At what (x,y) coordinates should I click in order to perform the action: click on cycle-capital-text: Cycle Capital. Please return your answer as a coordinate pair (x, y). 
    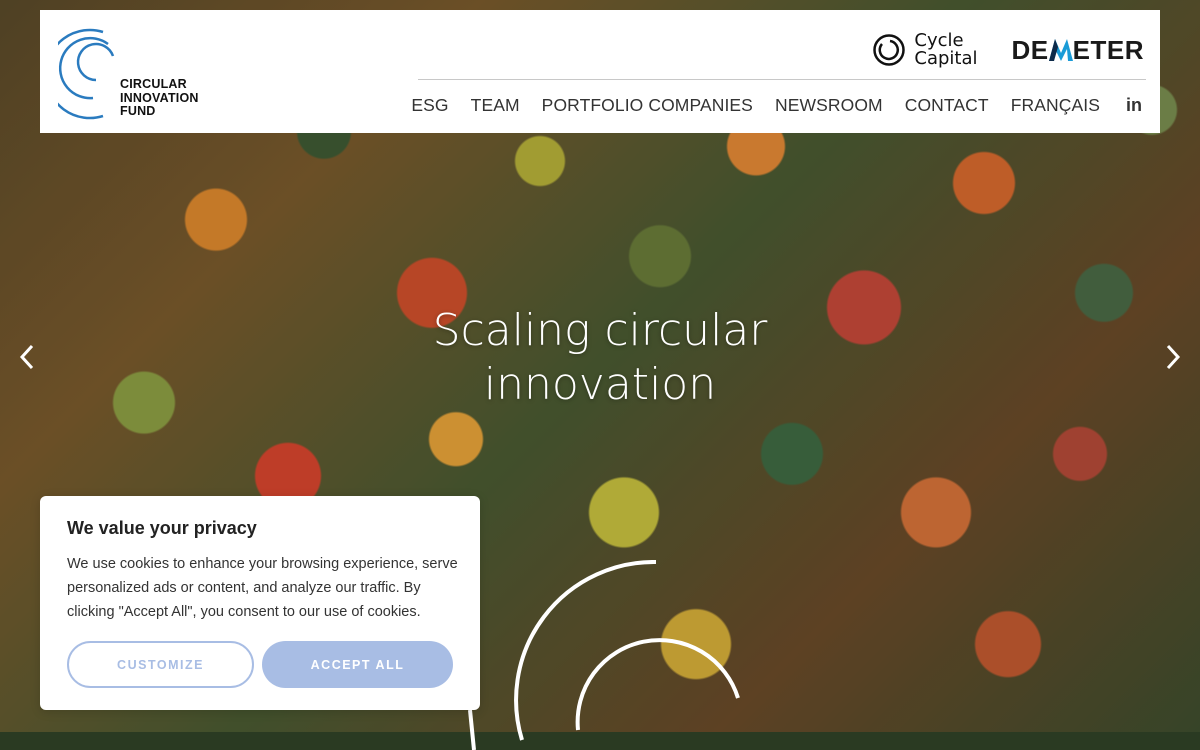
    Looking at the image, I should click on (945, 50).